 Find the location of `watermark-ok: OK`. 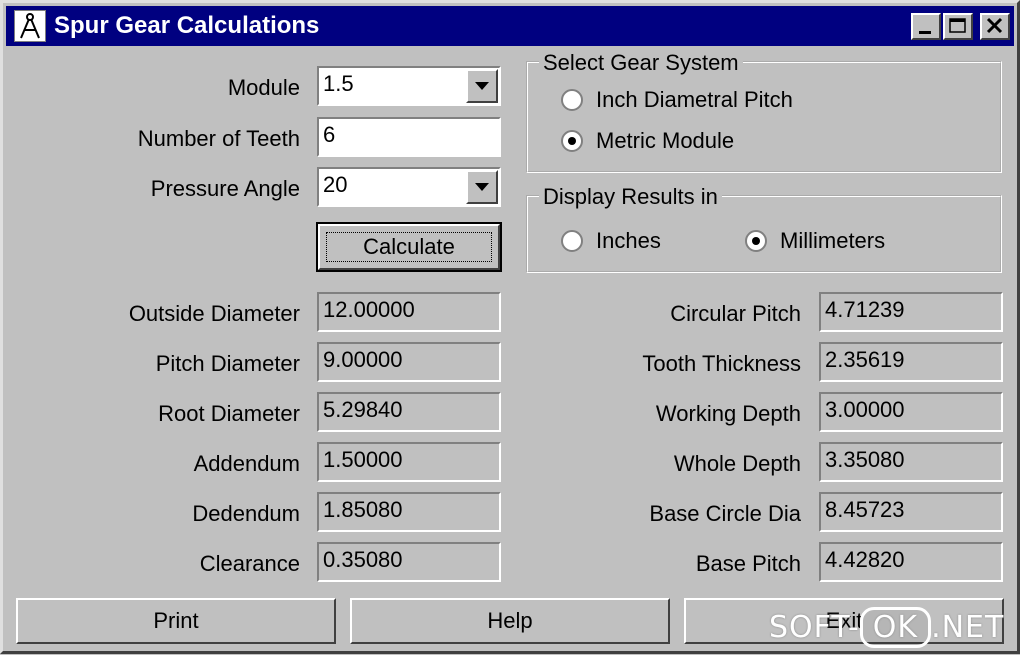

watermark-ok: OK is located at coordinates (895, 627).